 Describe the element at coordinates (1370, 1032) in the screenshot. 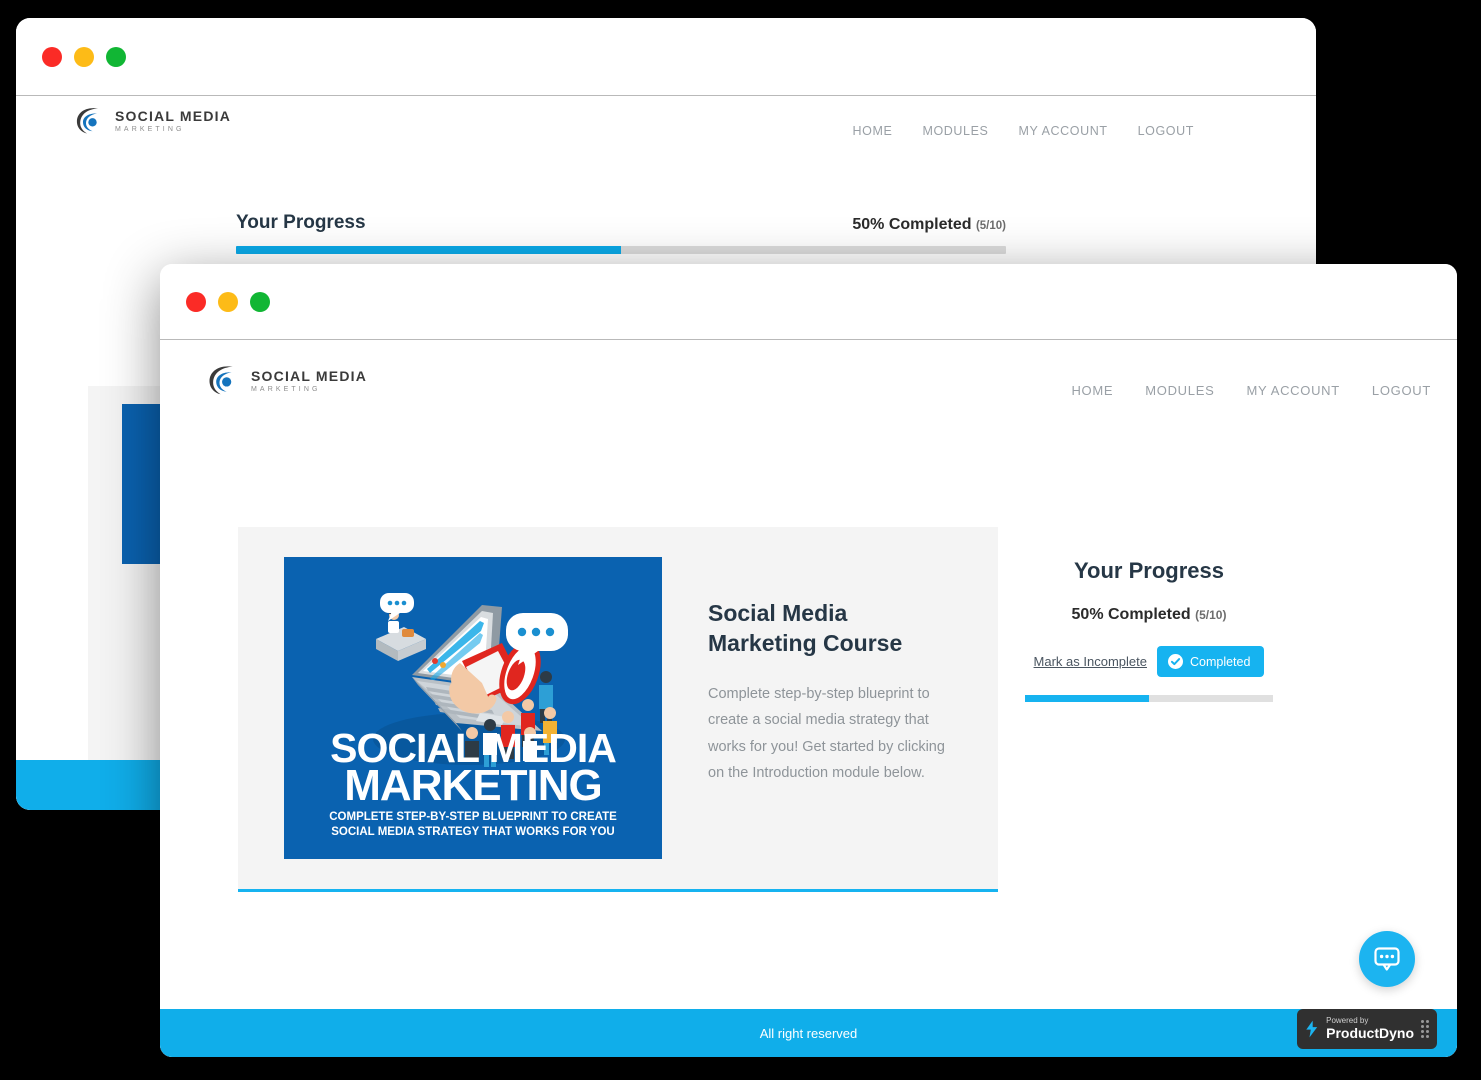

I see `productdyno-brand: ProductDyno` at that location.